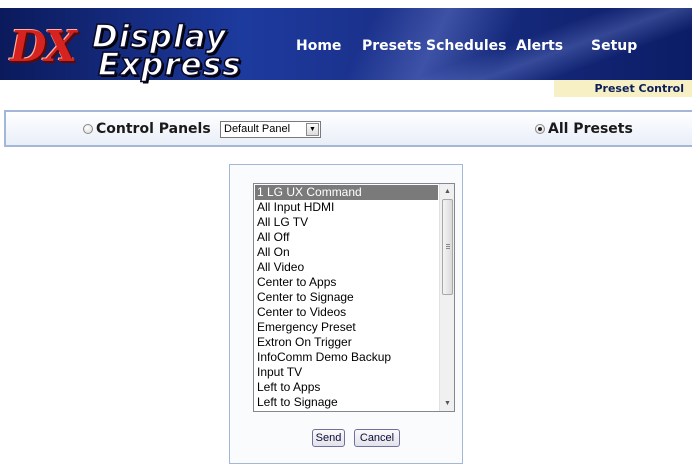 This screenshot has height=475, width=692. I want to click on panel-select-value: Default Panel, so click(257, 129).